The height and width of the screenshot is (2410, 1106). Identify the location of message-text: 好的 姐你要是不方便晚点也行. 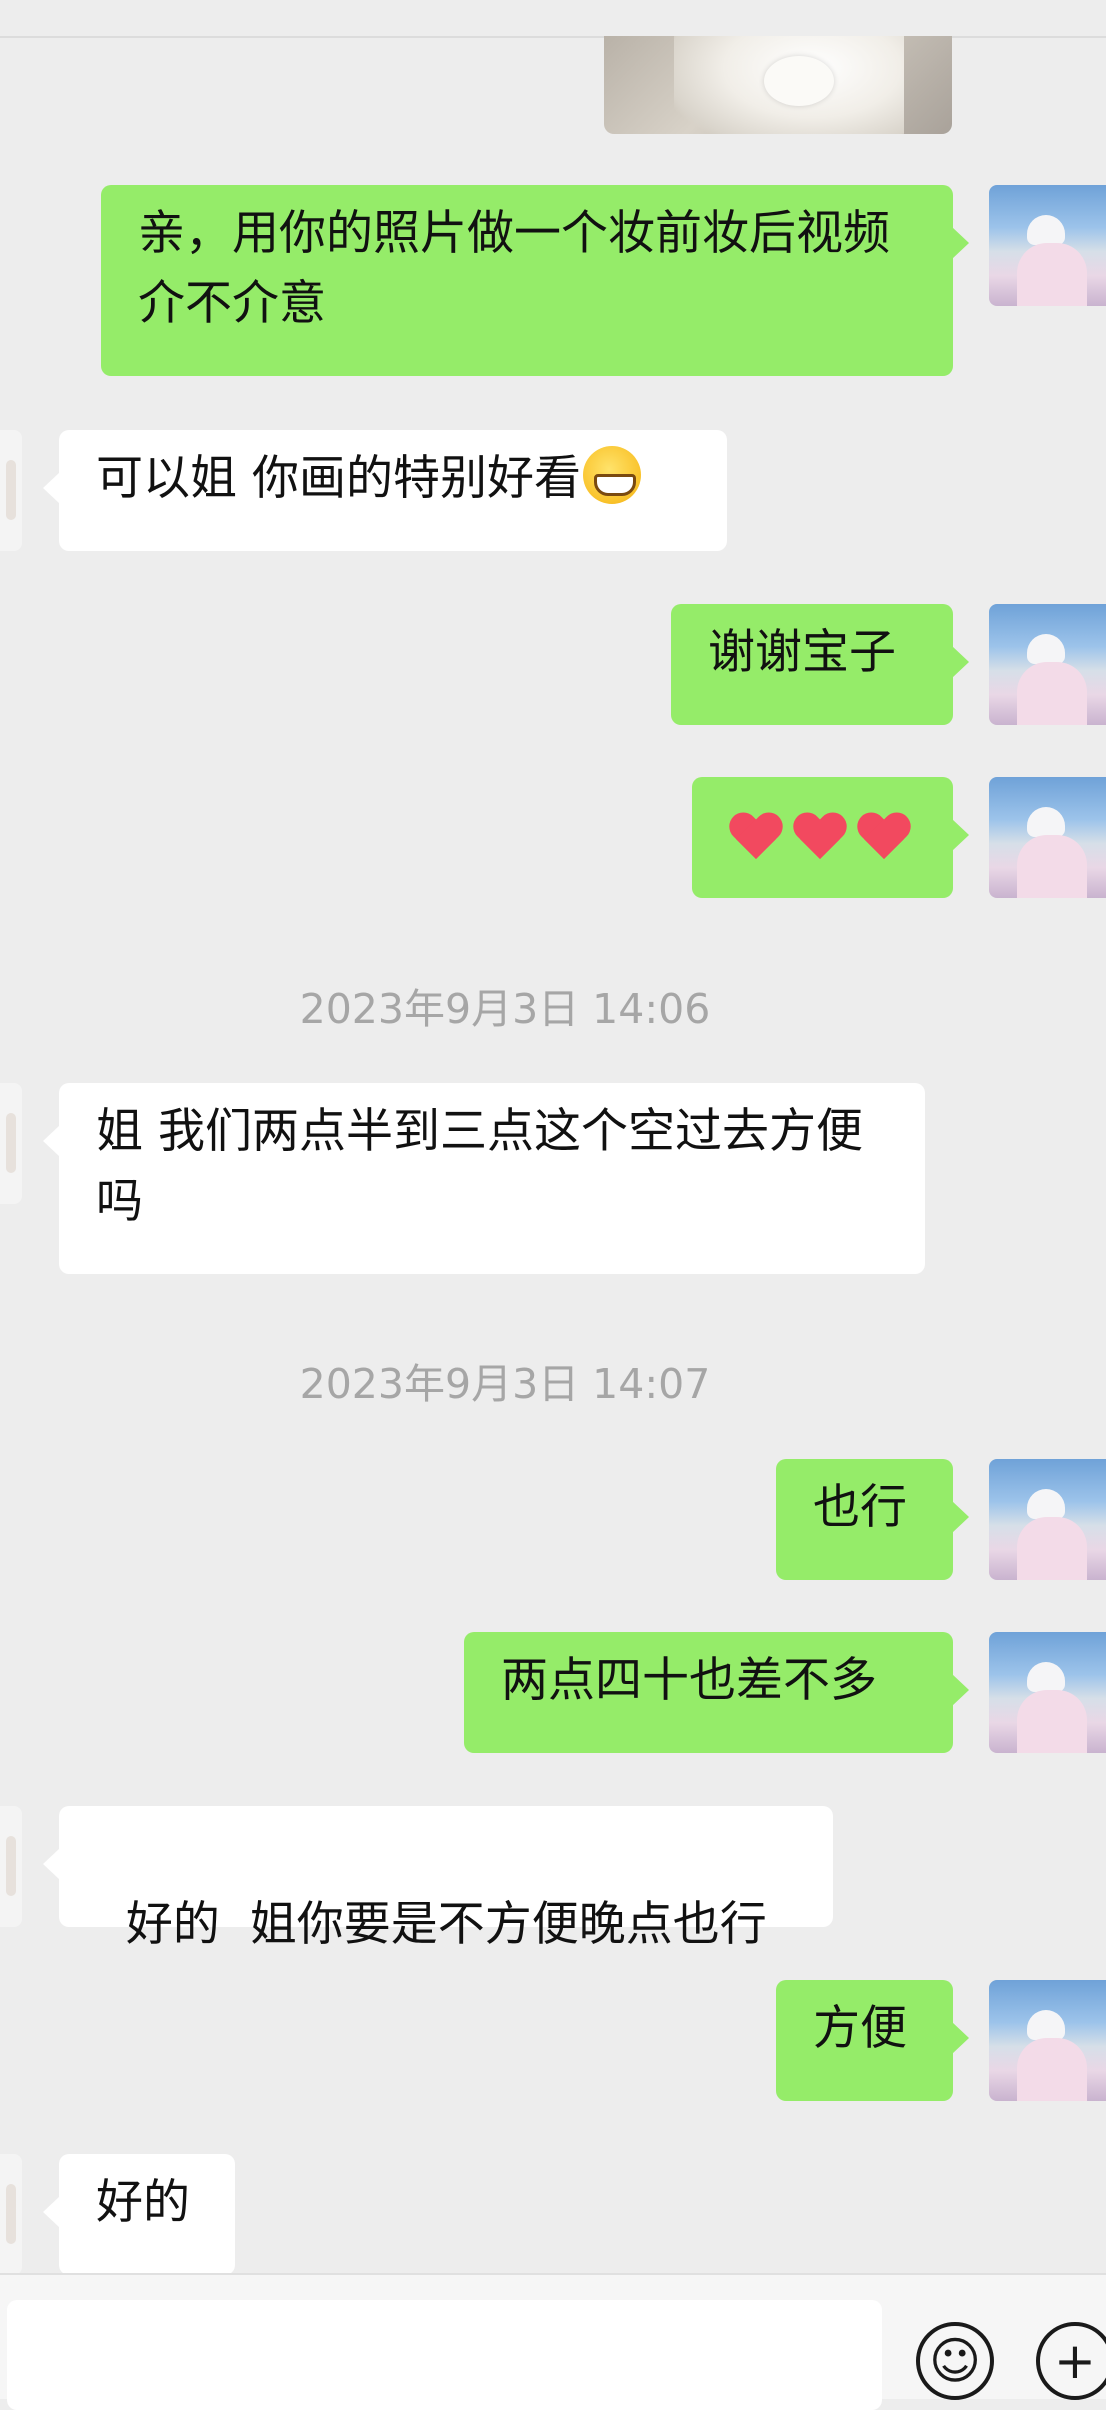
(446, 1924).